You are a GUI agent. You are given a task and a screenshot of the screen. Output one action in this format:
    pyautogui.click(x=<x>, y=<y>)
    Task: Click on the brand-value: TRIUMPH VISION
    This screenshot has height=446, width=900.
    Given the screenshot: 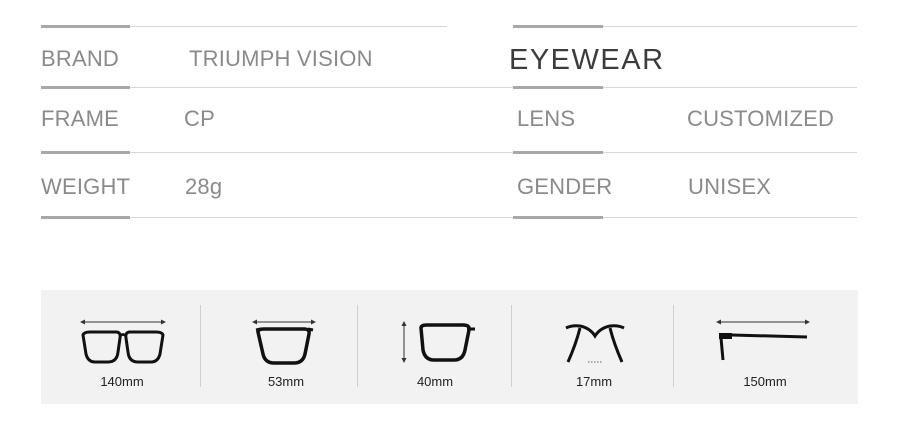 What is the action you would take?
    pyautogui.click(x=281, y=58)
    